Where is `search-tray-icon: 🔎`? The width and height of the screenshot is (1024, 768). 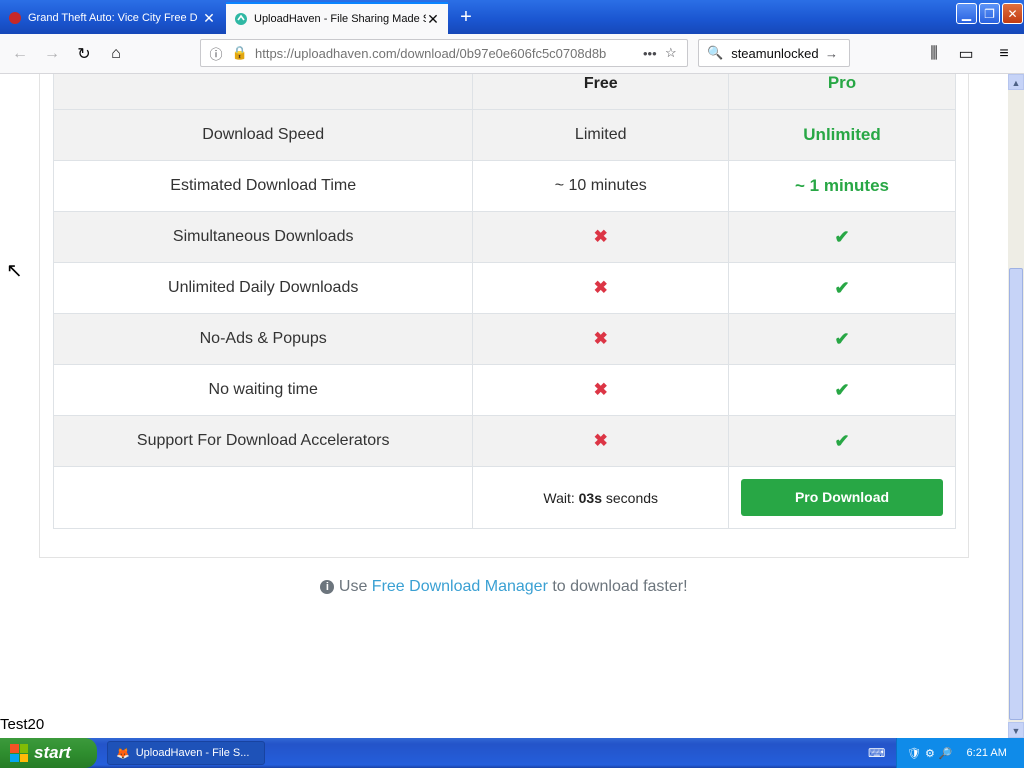
search-tray-icon: 🔎 is located at coordinates (946, 753).